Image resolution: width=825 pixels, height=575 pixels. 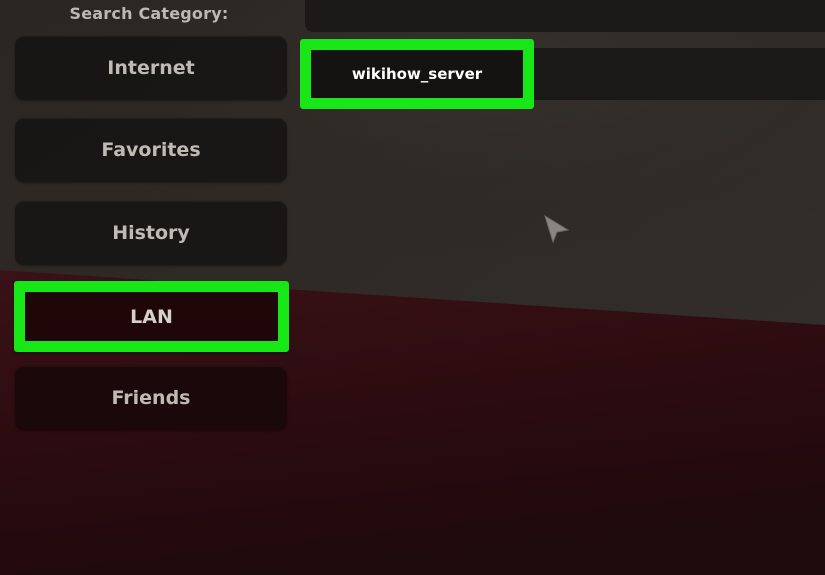 What do you see at coordinates (151, 316) in the screenshot?
I see `category-lan-button: LAN` at bounding box center [151, 316].